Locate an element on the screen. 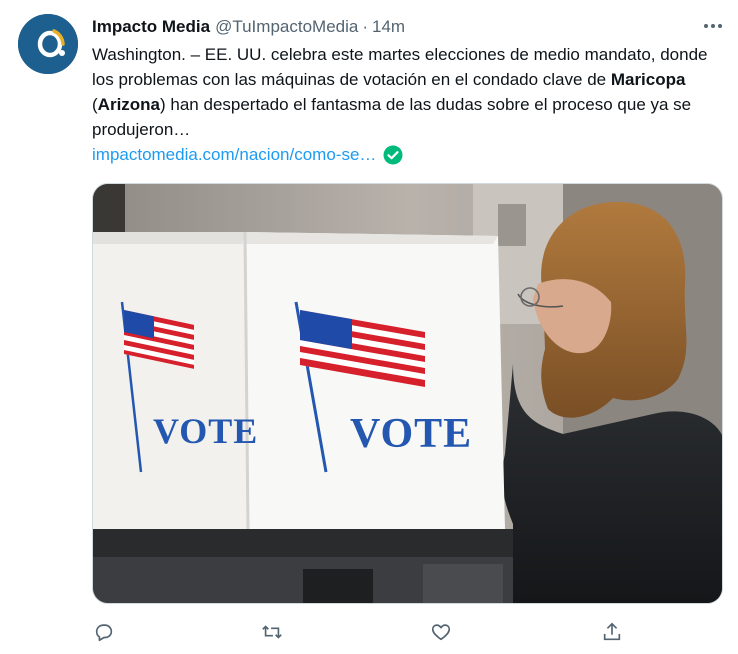  tweet-header: Impacto Media @TuImpactoMedia · 14m is located at coordinates (410, 27).